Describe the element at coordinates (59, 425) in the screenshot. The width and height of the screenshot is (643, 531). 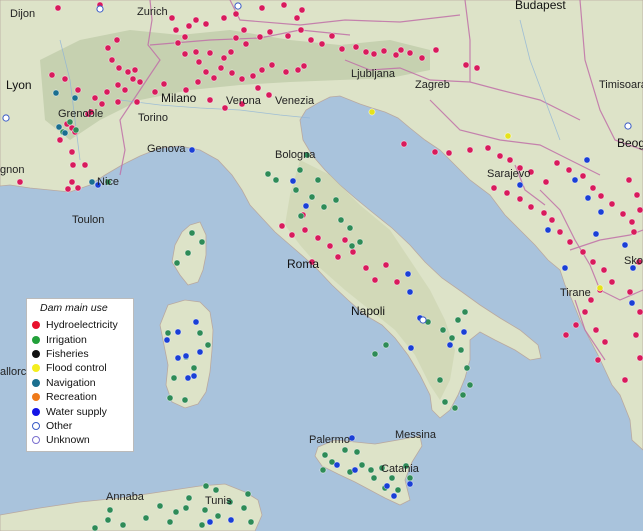
I see `legend-label: Other` at that location.